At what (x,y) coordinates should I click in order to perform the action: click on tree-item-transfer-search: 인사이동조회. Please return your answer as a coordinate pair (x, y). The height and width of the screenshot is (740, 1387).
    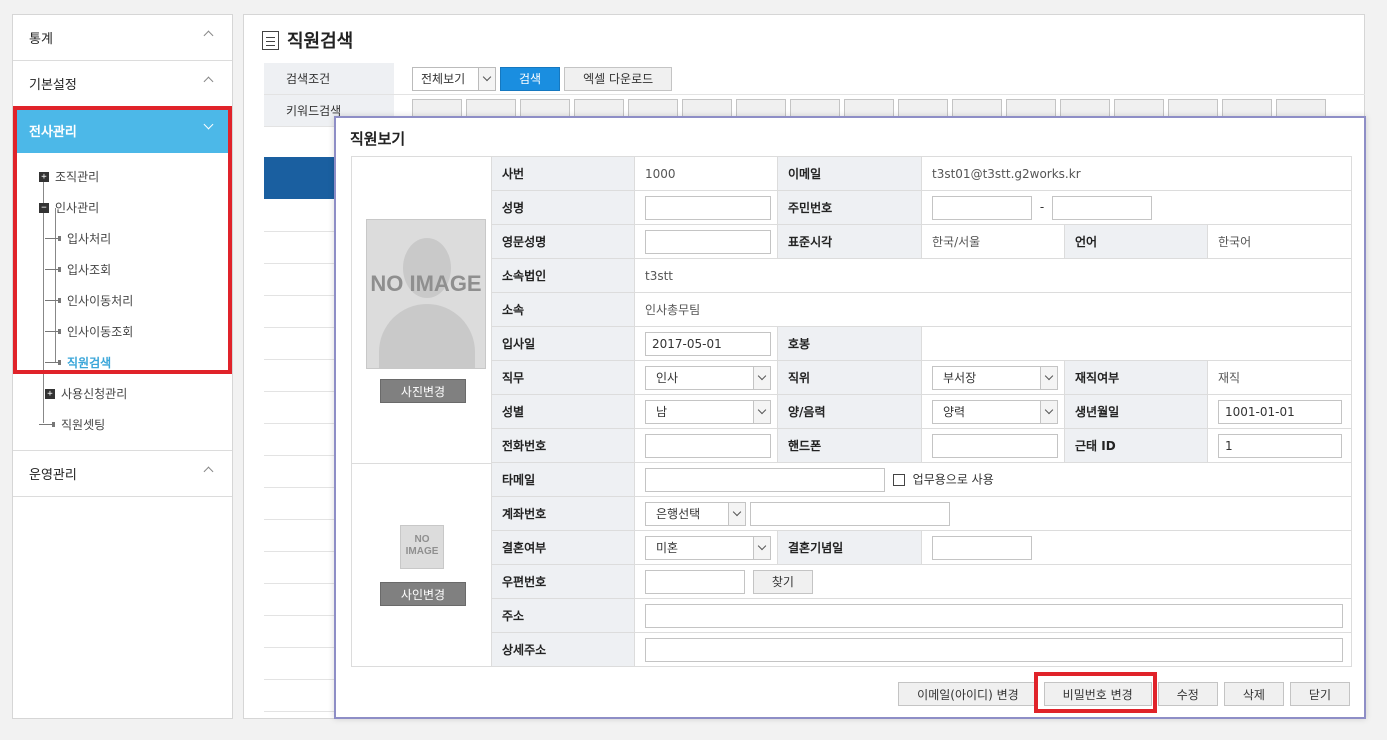
    Looking at the image, I should click on (122, 331).